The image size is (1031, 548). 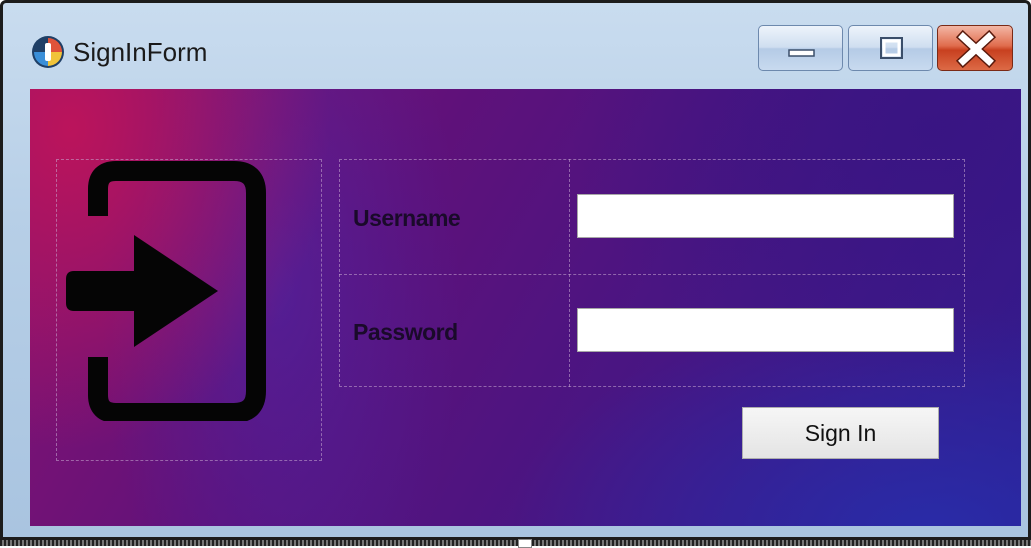 What do you see at coordinates (765, 330) in the screenshot?
I see `password-input` at bounding box center [765, 330].